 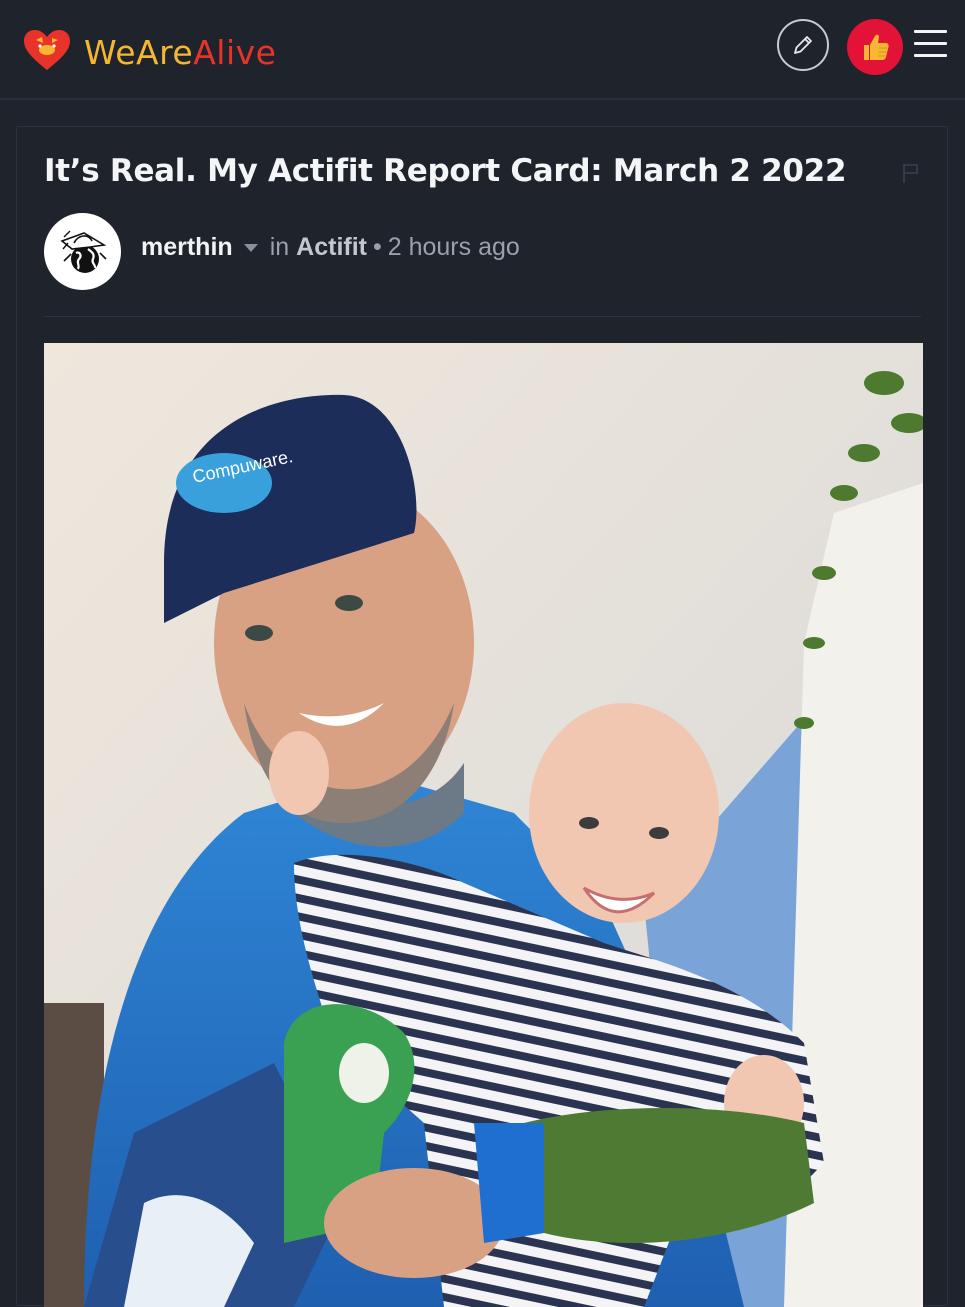 I want to click on pencil-icon, so click(x=803, y=45).